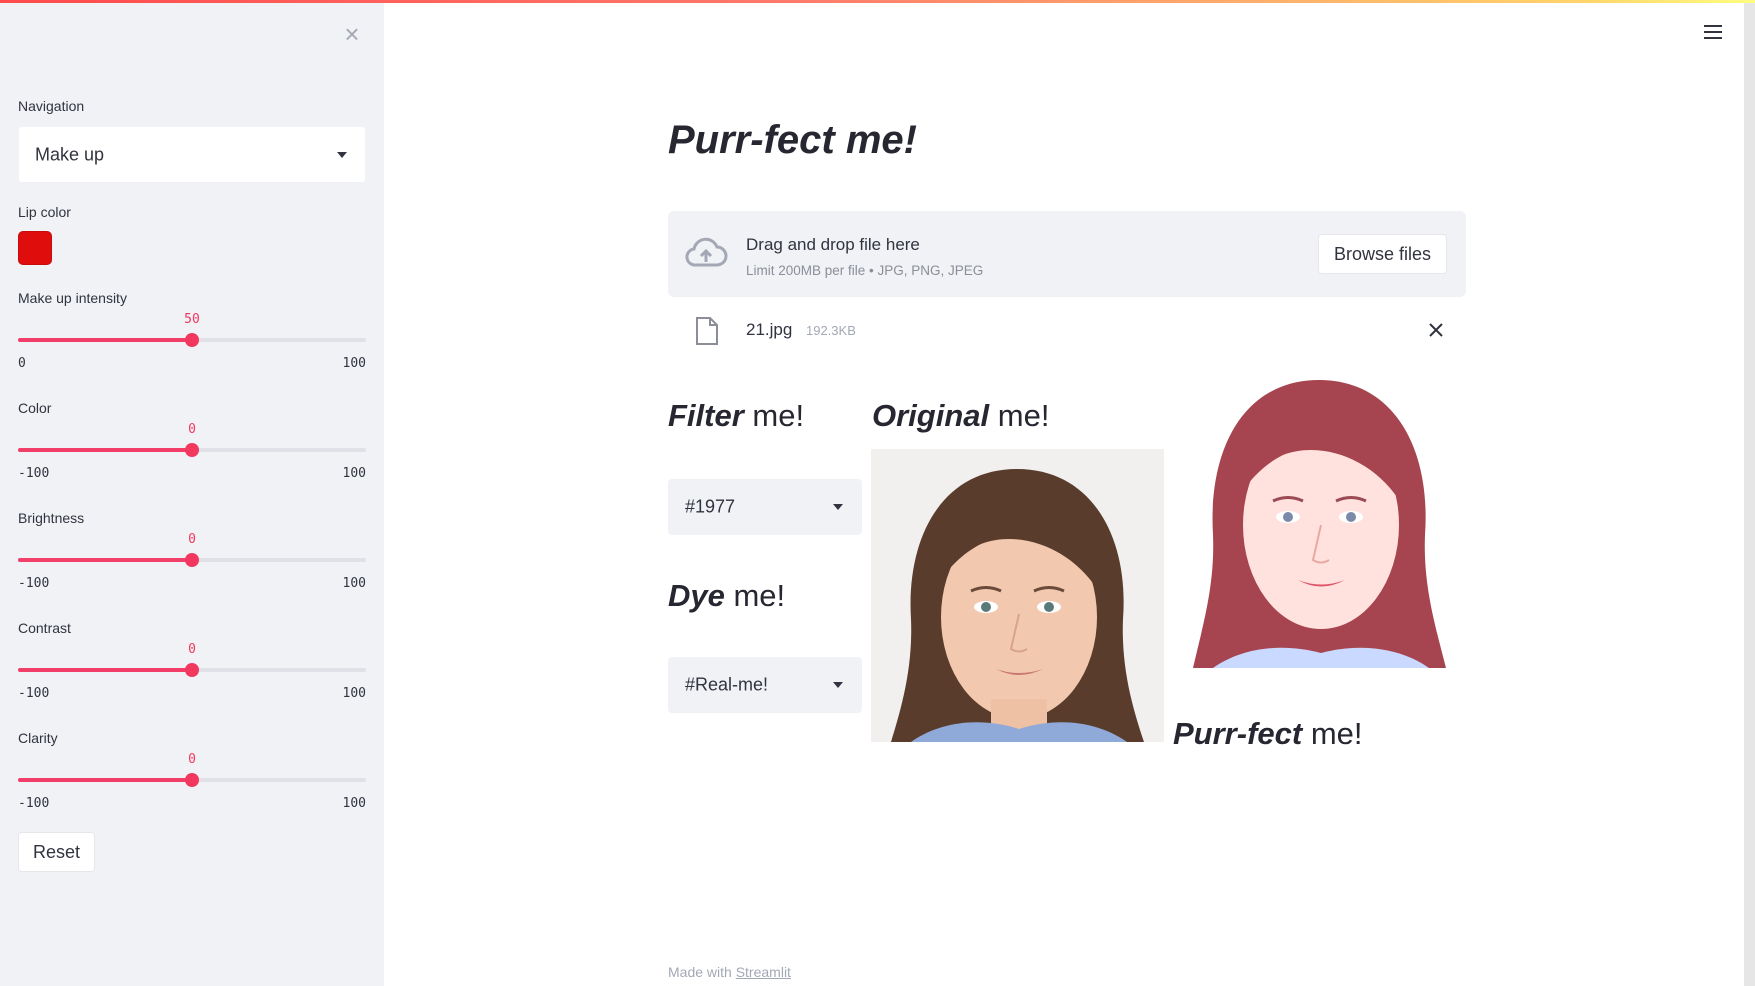  I want to click on file-icon, so click(707, 333).